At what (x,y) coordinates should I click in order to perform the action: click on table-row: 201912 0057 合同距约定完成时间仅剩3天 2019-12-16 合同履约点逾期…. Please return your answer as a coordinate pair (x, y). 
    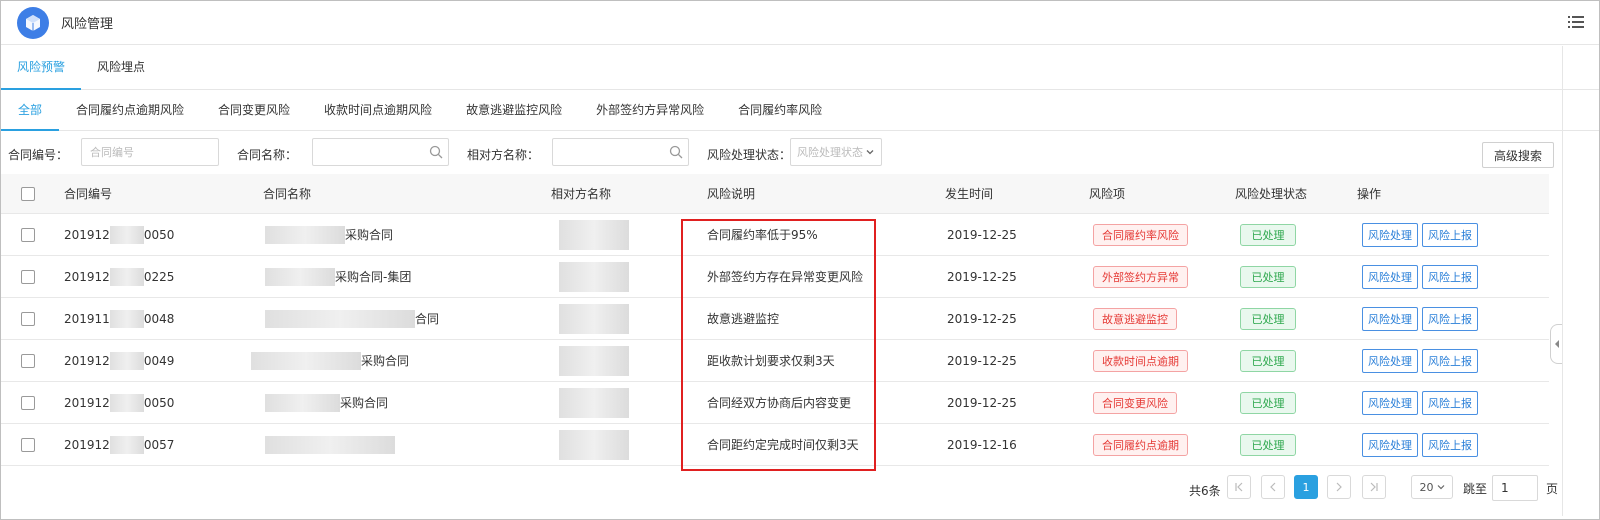
    Looking at the image, I should click on (775, 445).